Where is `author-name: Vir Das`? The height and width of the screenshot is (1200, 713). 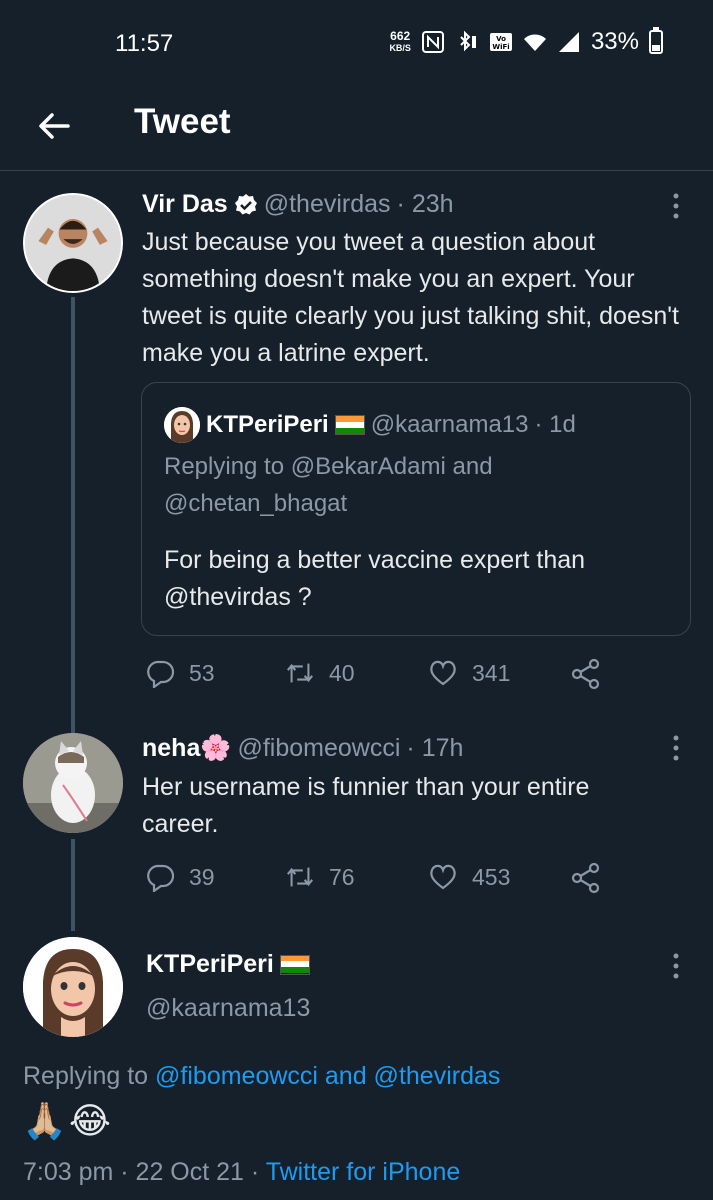
author-name: Vir Das is located at coordinates (185, 204).